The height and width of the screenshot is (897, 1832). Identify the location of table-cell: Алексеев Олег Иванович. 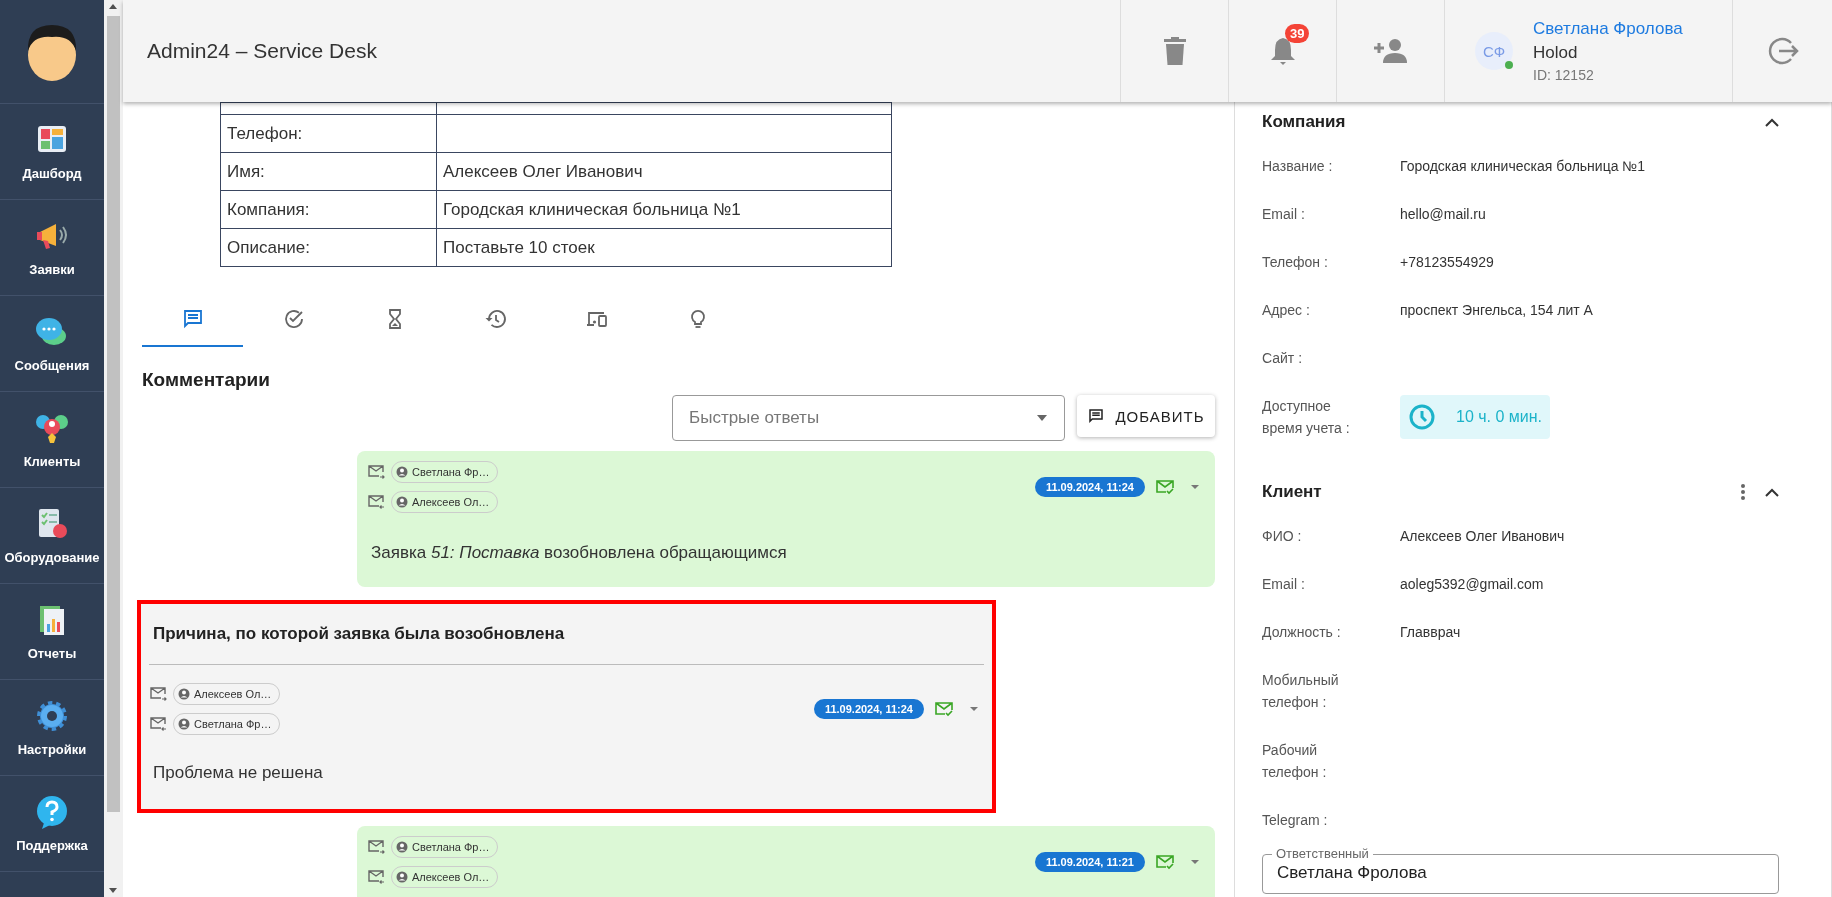
(664, 171).